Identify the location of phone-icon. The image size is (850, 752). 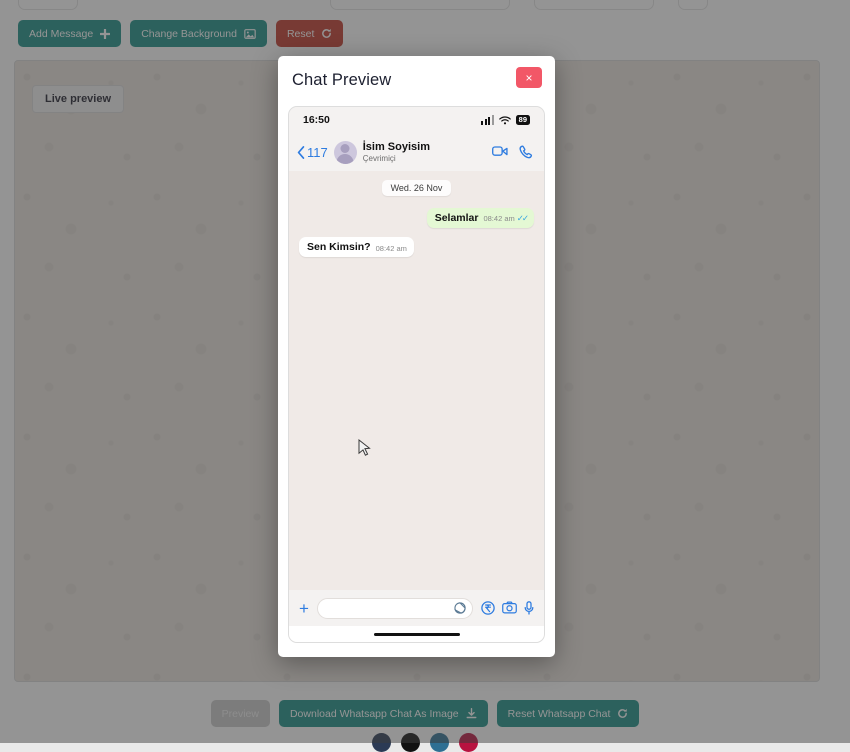
(526, 152).